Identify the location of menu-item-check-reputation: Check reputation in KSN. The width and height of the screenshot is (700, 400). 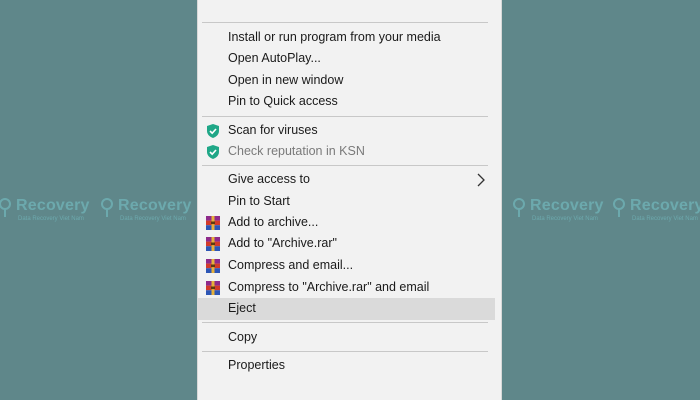
(346, 152).